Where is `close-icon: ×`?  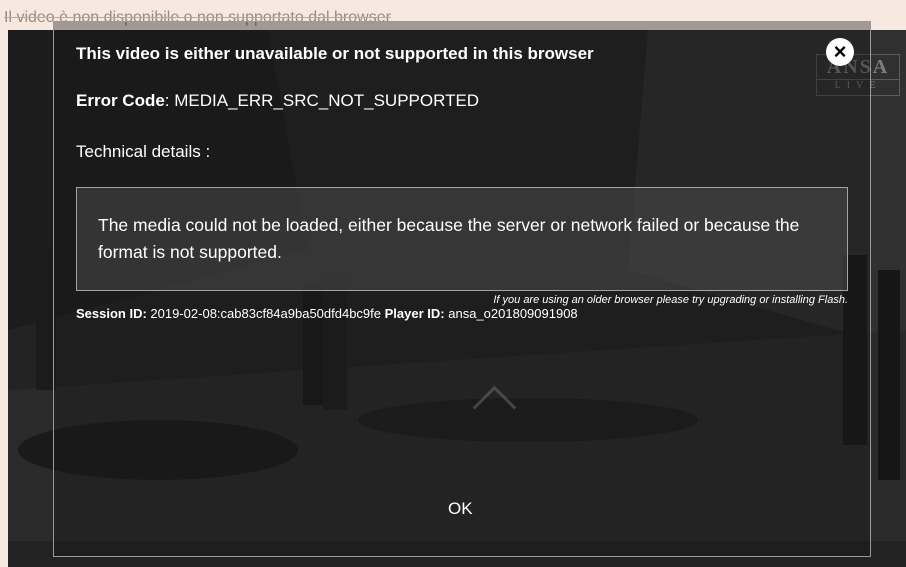
close-icon: × is located at coordinates (840, 52).